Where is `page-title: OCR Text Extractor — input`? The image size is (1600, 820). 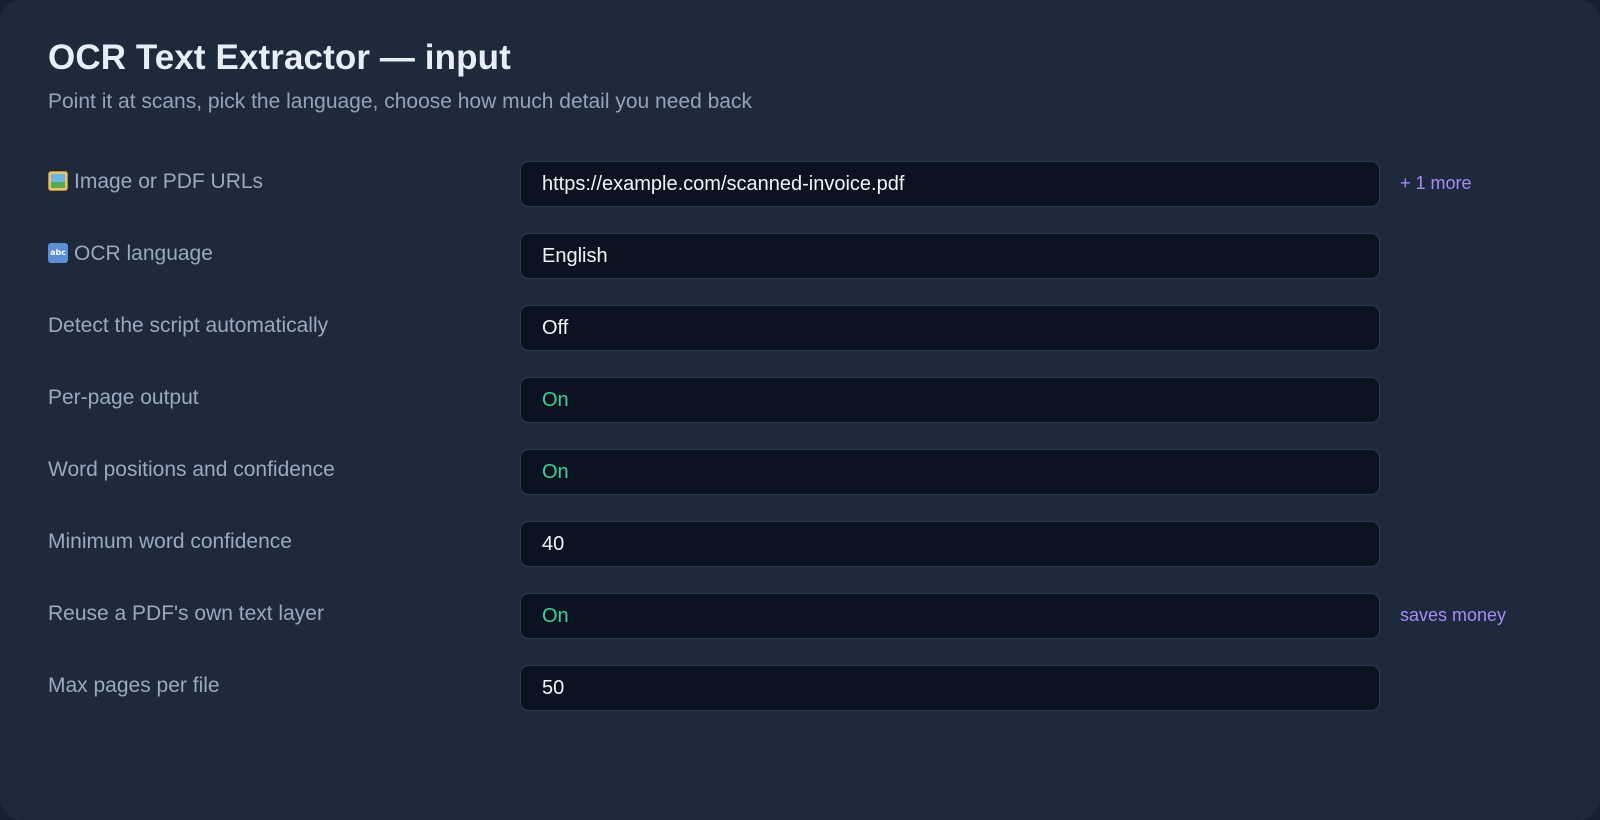
page-title: OCR Text Extractor — input is located at coordinates (279, 57).